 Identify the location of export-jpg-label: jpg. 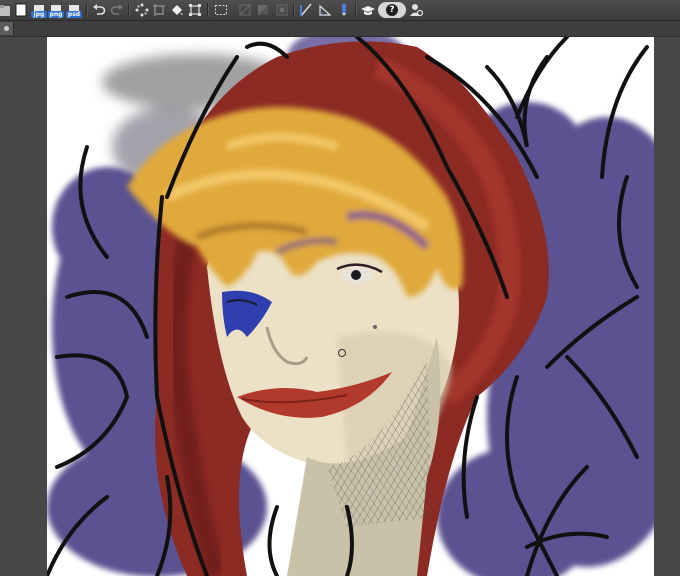
(39, 14).